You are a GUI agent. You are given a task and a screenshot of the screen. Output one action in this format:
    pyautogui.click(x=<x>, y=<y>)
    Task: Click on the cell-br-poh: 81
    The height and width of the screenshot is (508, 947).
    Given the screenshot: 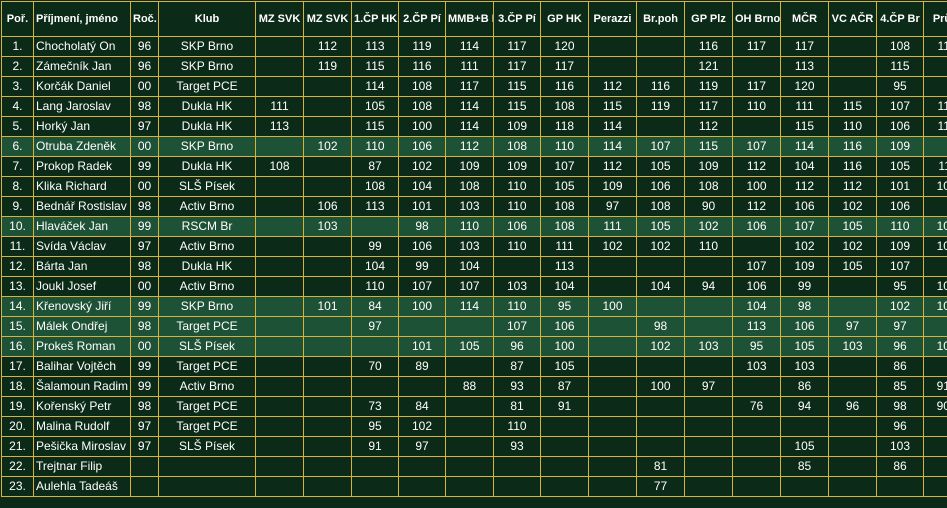 What is the action you would take?
    pyautogui.click(x=661, y=467)
    